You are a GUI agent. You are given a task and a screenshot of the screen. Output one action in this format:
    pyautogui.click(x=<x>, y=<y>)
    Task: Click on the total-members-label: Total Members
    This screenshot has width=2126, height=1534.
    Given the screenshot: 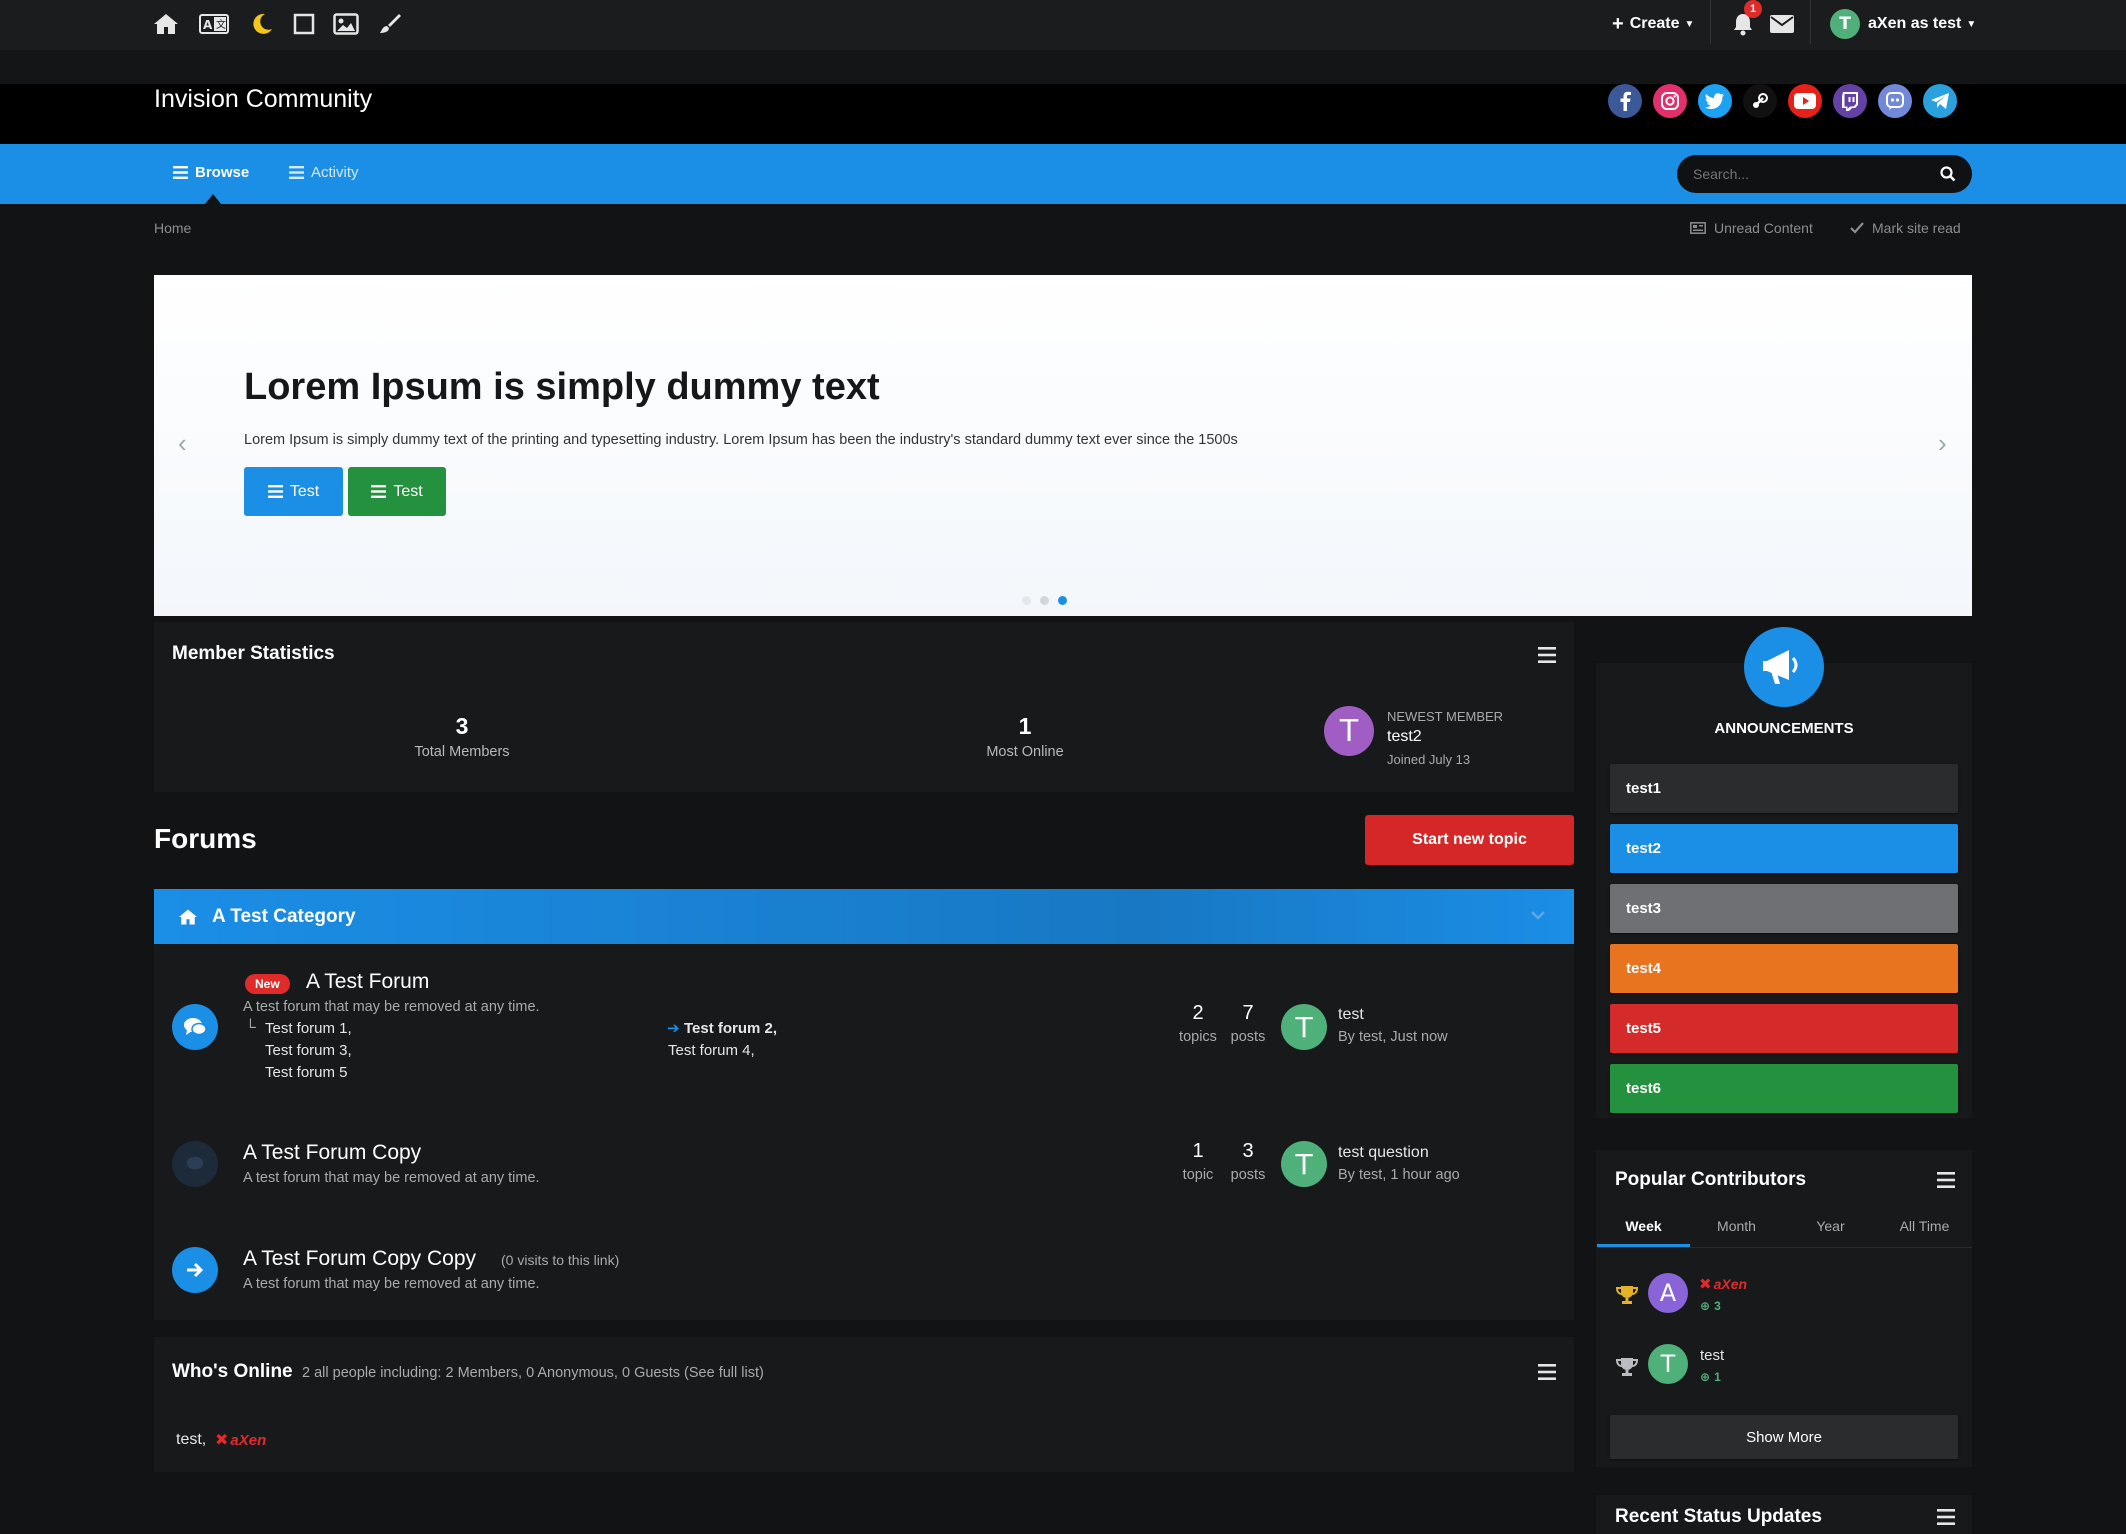 What is the action you would take?
    pyautogui.click(x=462, y=752)
    